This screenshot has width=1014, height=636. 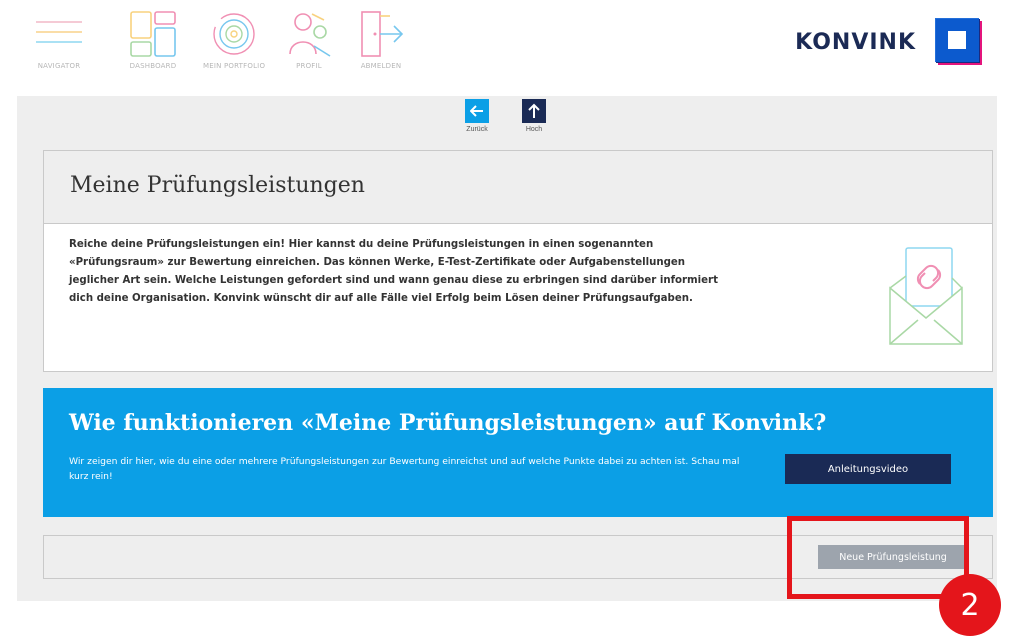 What do you see at coordinates (477, 111) in the screenshot?
I see `arrow-left-icon` at bounding box center [477, 111].